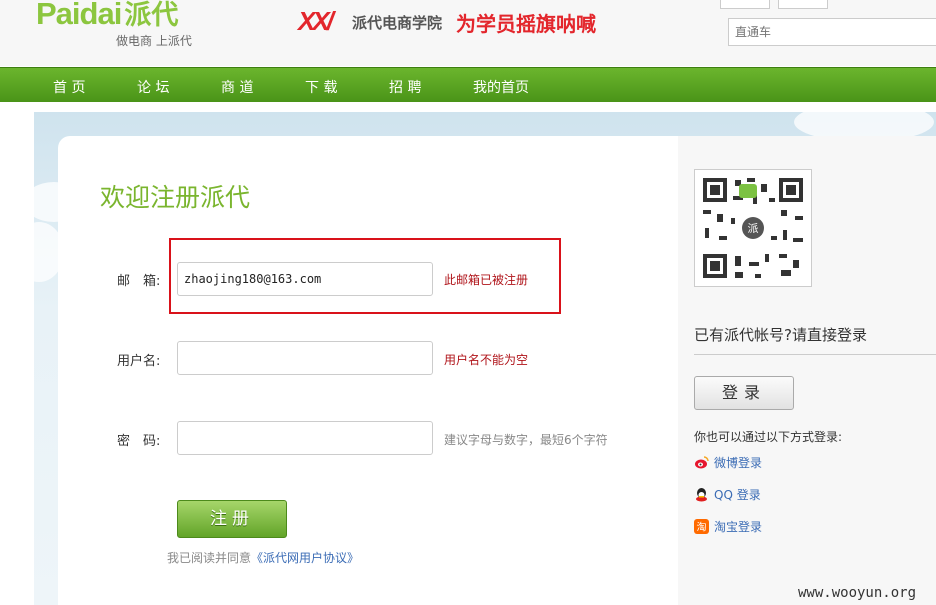 This screenshot has width=936, height=605. Describe the element at coordinates (153, 87) in the screenshot. I see `nav-forum: 论 坛` at that location.